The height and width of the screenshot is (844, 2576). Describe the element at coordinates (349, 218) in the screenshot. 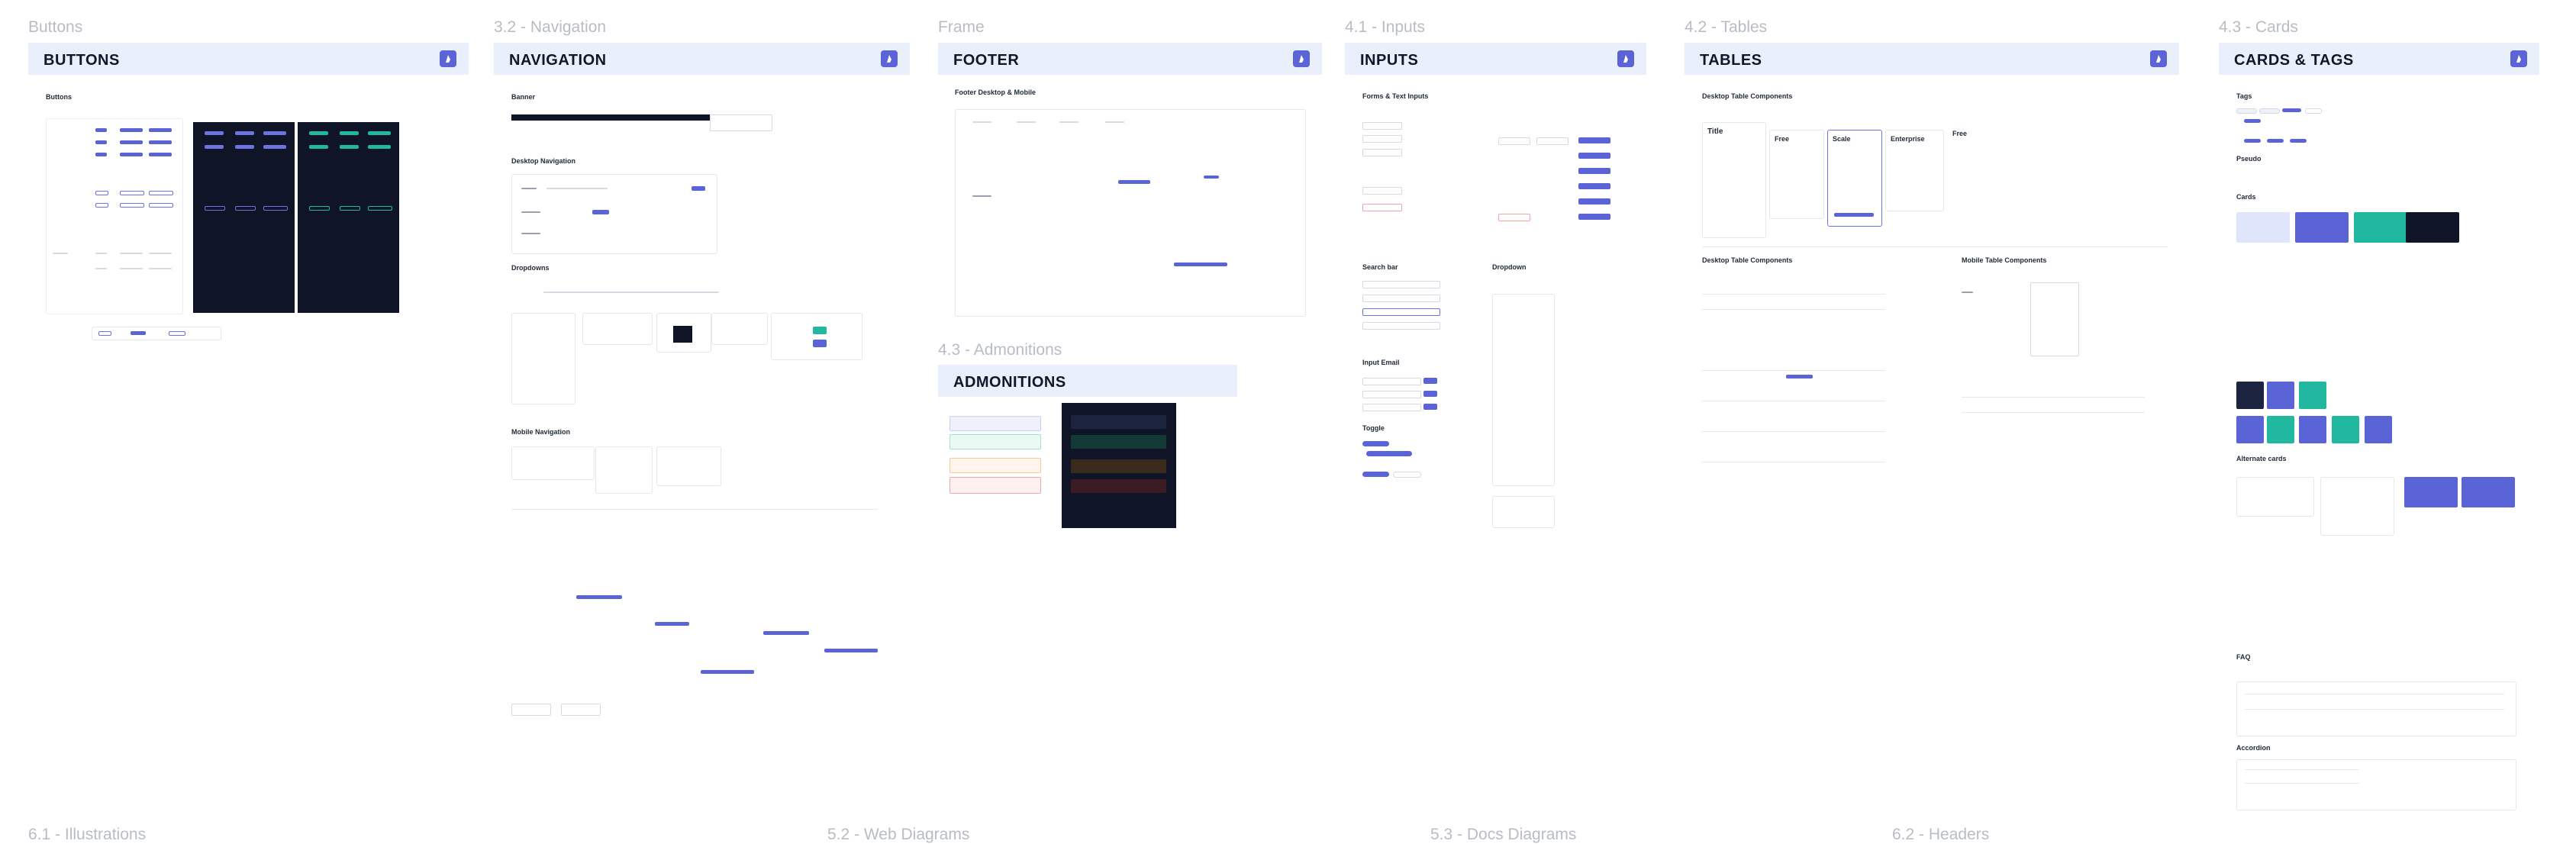

I see `buttons-teal-panel` at that location.